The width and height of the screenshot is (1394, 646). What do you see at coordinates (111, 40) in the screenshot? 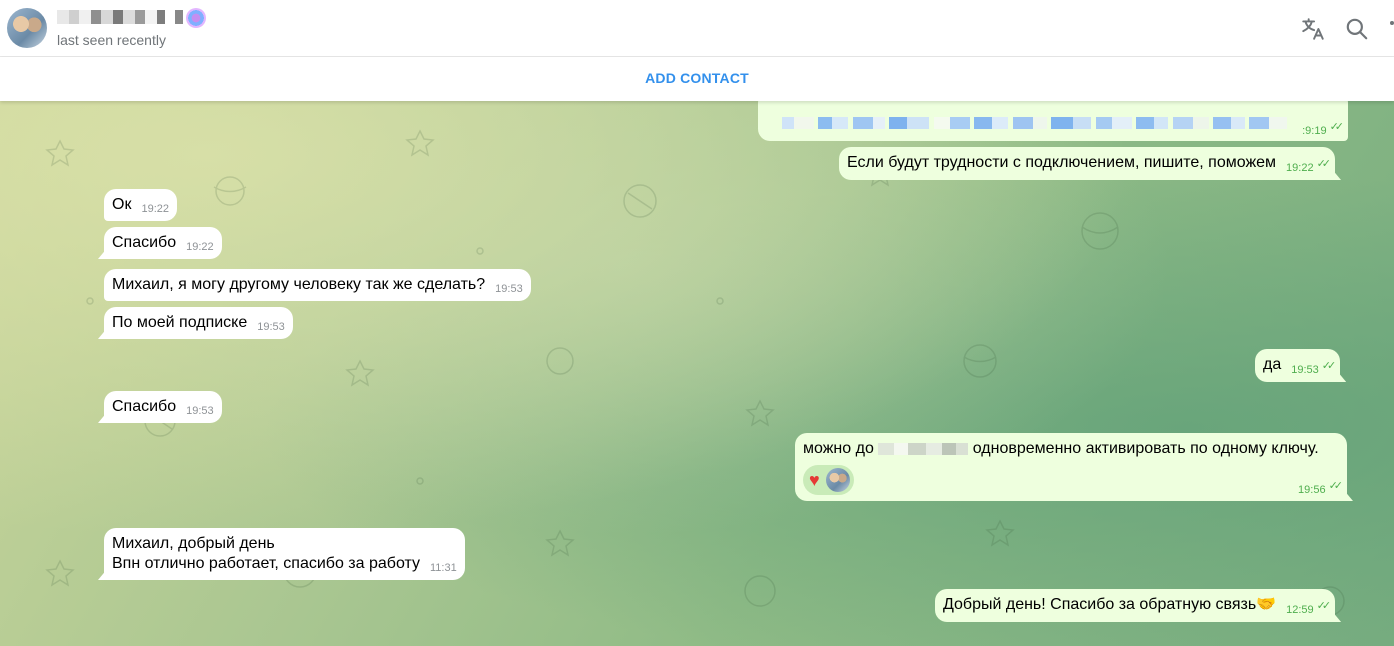
I see `last-seen-status: last seen recently` at bounding box center [111, 40].